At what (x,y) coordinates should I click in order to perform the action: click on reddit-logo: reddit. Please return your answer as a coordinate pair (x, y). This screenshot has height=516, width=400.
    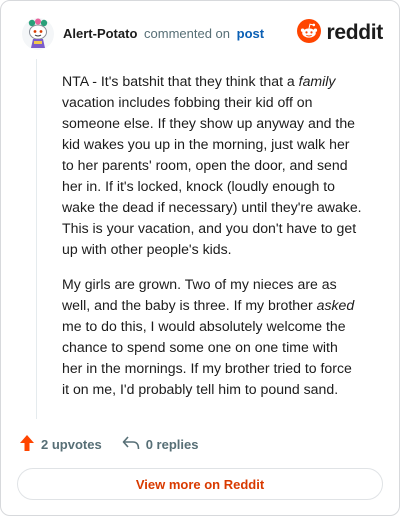
    Looking at the image, I should click on (340, 33).